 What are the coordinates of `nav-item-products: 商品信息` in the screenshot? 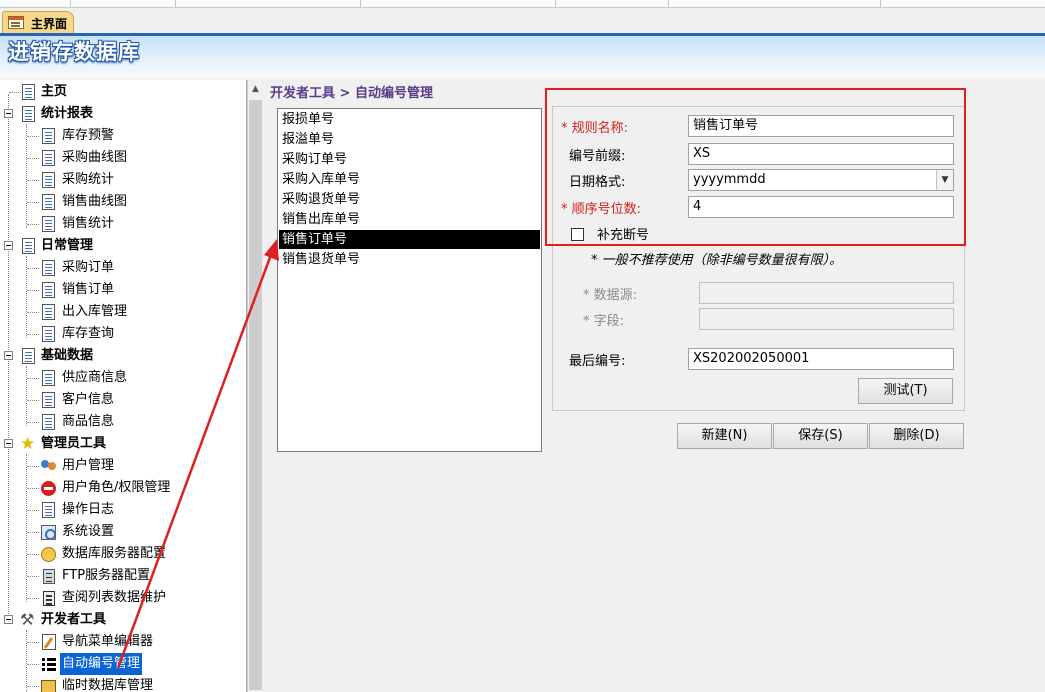 It's located at (120, 422).